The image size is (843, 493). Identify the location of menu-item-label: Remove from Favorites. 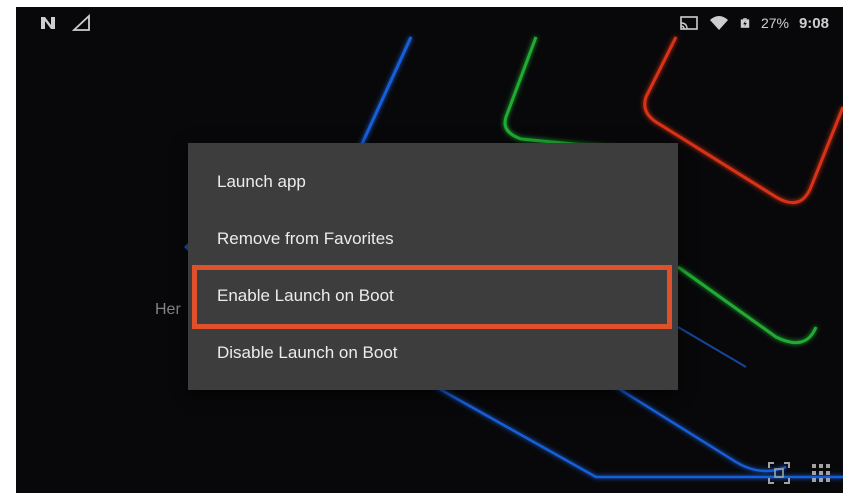
(305, 238).